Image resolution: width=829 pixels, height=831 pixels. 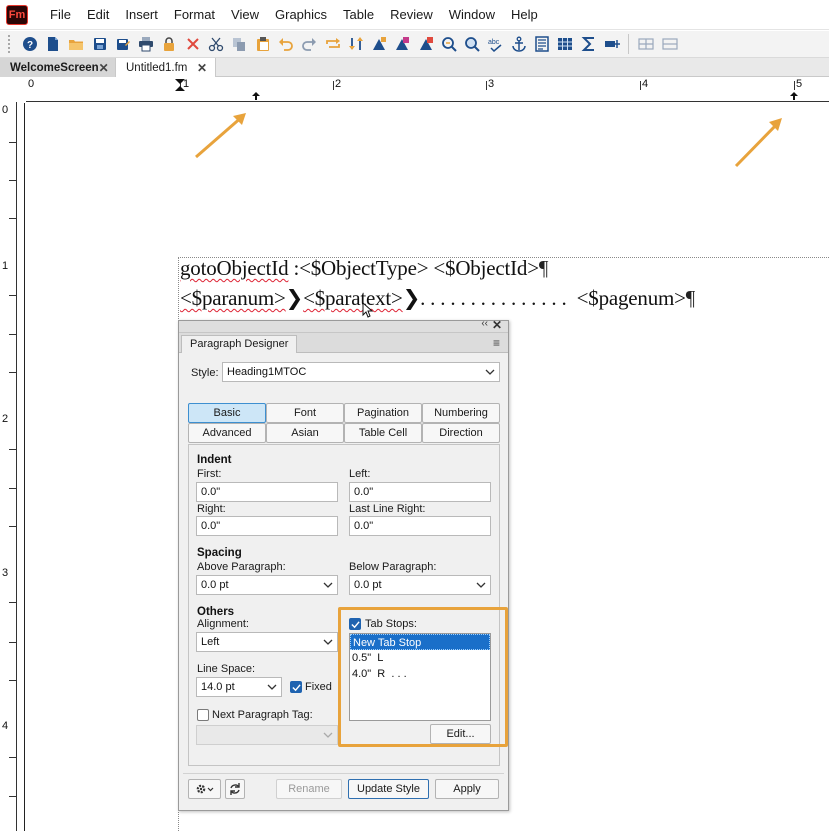 What do you see at coordinates (472, 44) in the screenshot?
I see `zoom-icon` at bounding box center [472, 44].